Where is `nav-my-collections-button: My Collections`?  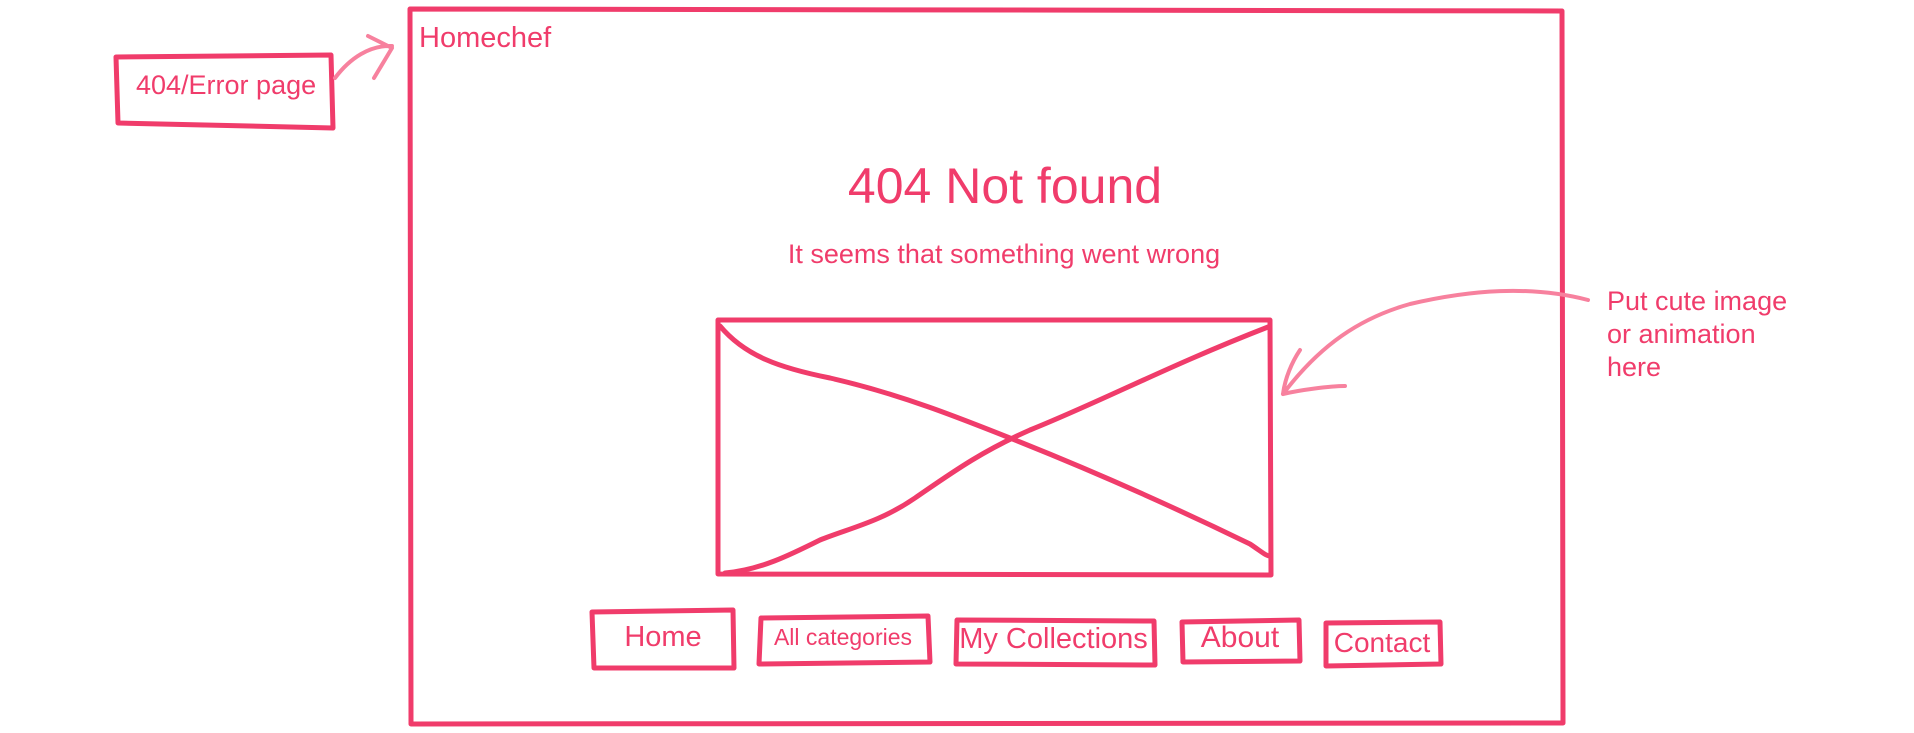 nav-my-collections-button: My Collections is located at coordinates (1053, 639).